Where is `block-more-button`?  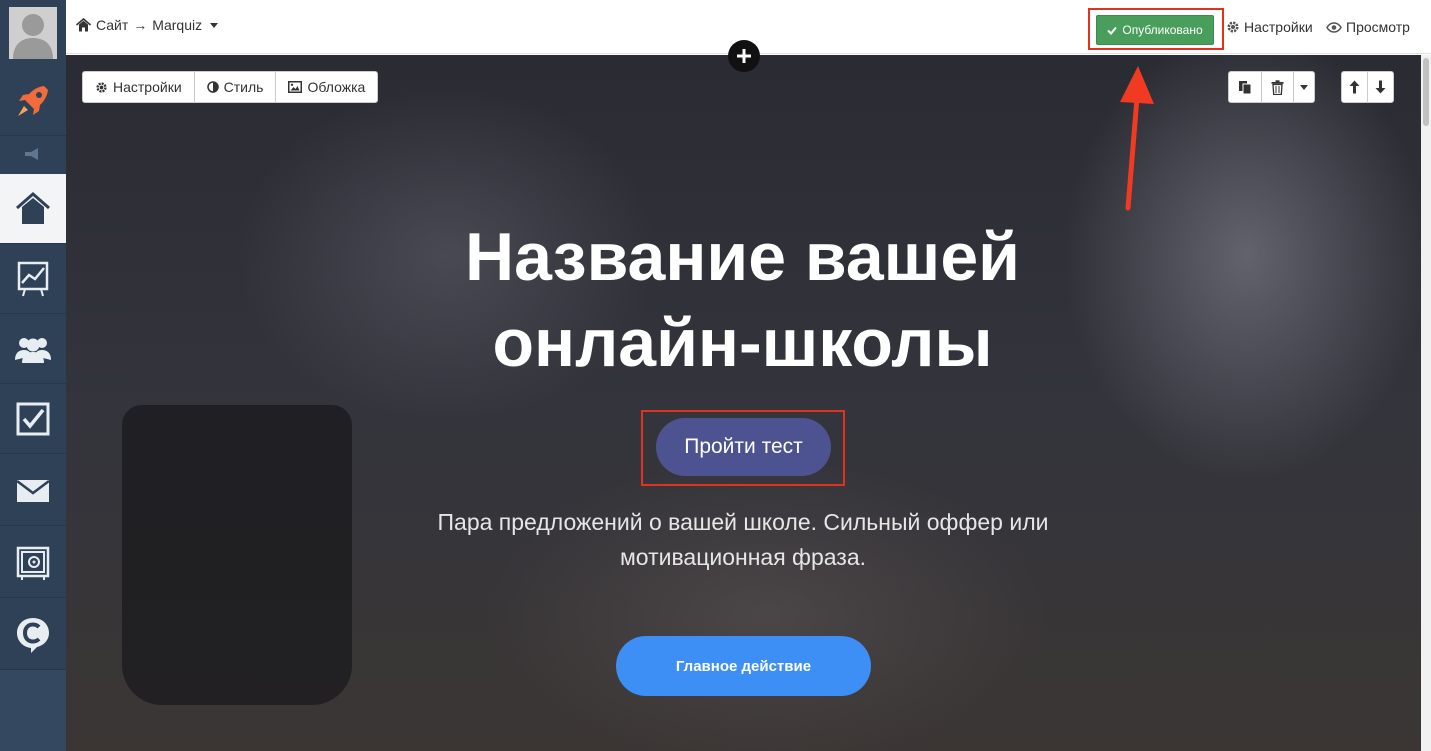
block-more-button is located at coordinates (1304, 87).